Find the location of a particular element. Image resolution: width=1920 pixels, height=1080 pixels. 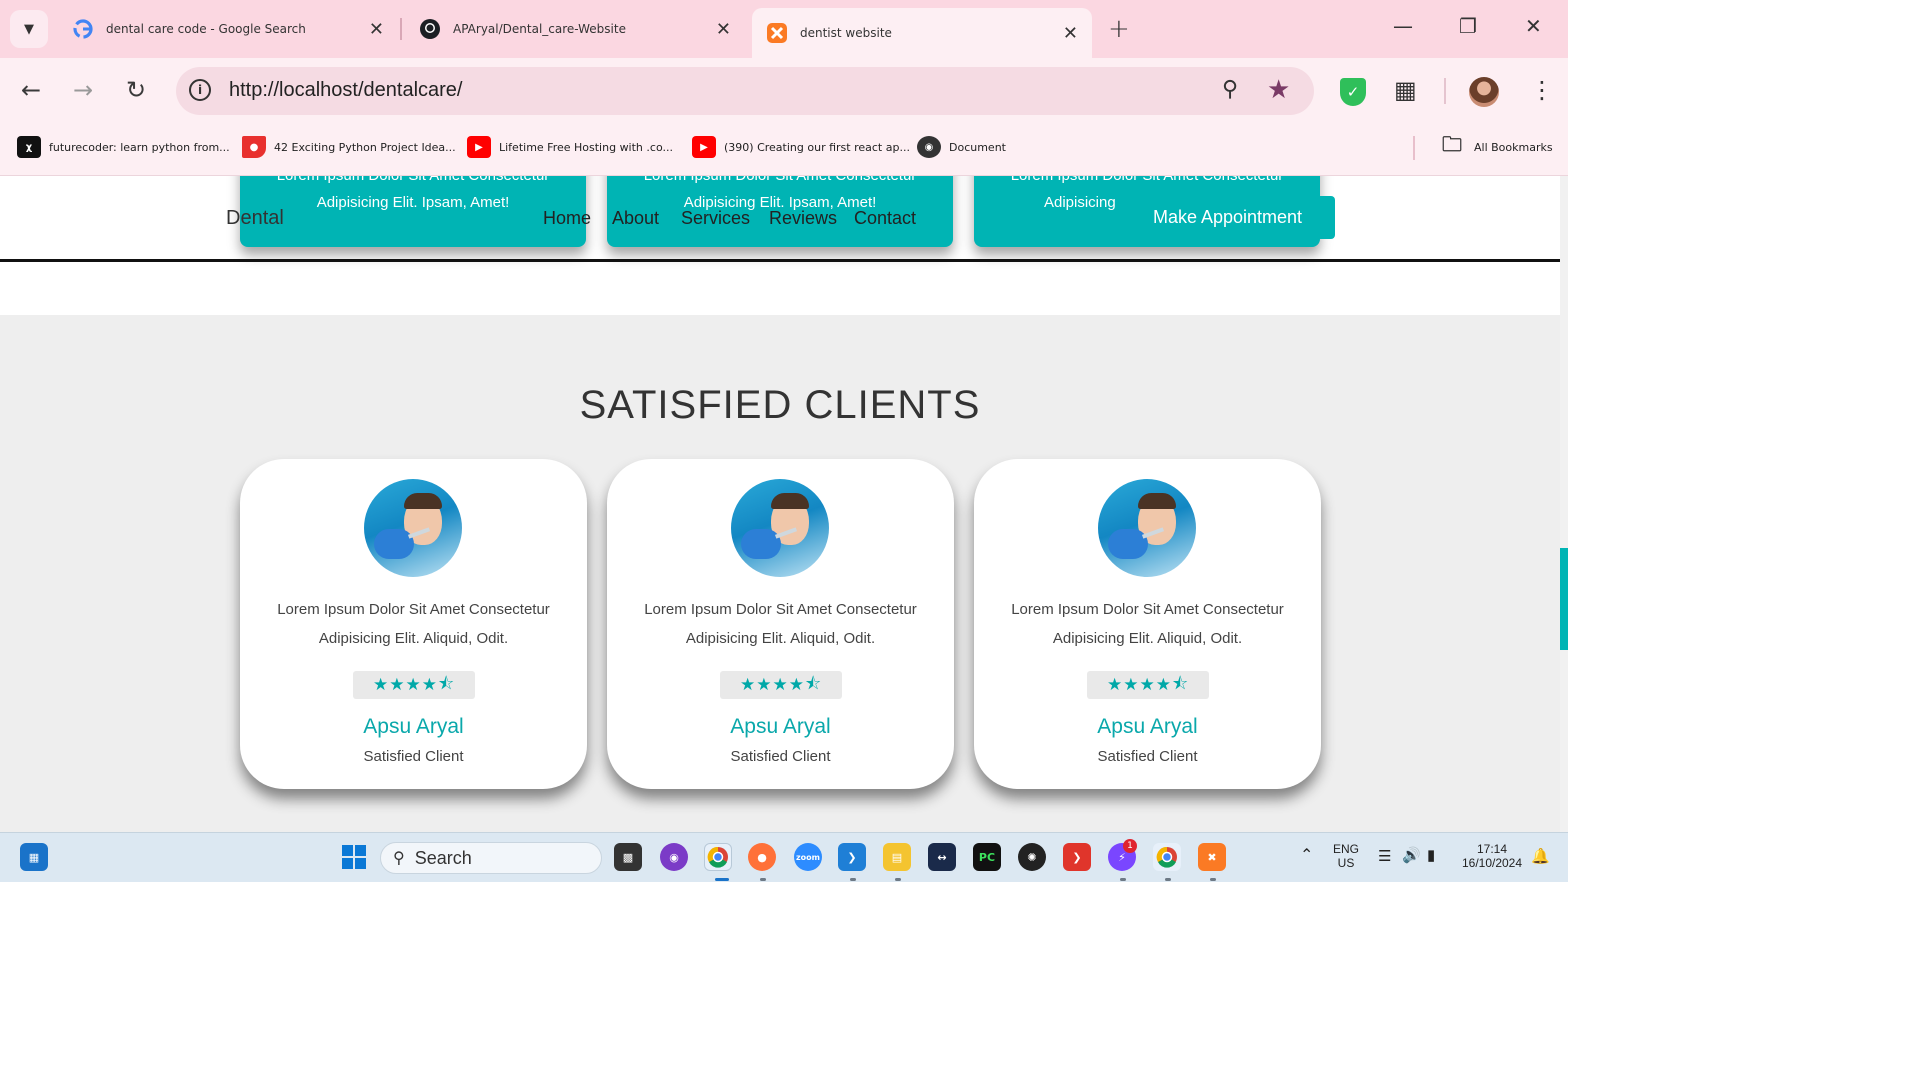

nav-link-reviews: Reviews is located at coordinates (803, 218).